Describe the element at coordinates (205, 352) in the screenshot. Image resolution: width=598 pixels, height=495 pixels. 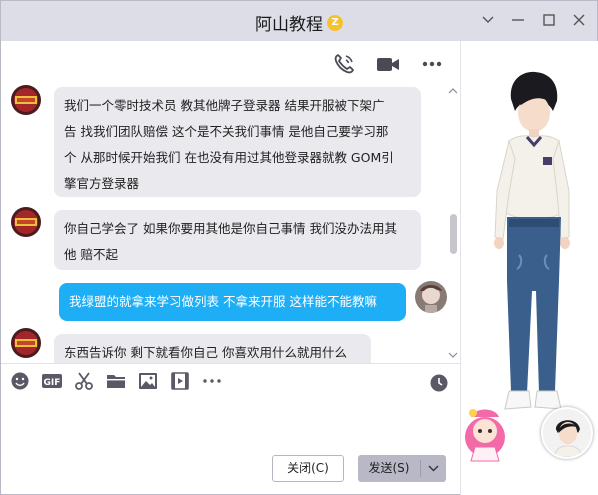
I see `message-line: 东西告诉你 剩下就看你自己 你喜欢用什么就用什么` at that location.